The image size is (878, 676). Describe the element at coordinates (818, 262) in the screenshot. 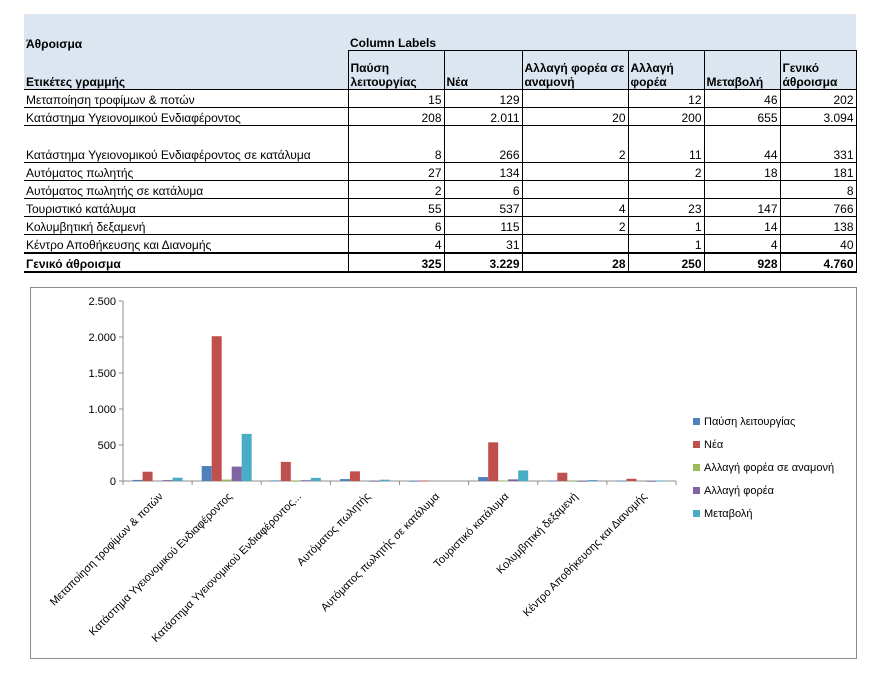

I see `table-cell: 4.760` at that location.